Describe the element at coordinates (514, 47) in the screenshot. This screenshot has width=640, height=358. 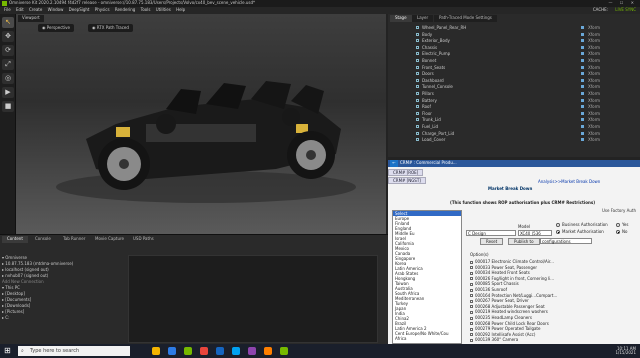
I see `stage-row: Chassis Xform` at that location.